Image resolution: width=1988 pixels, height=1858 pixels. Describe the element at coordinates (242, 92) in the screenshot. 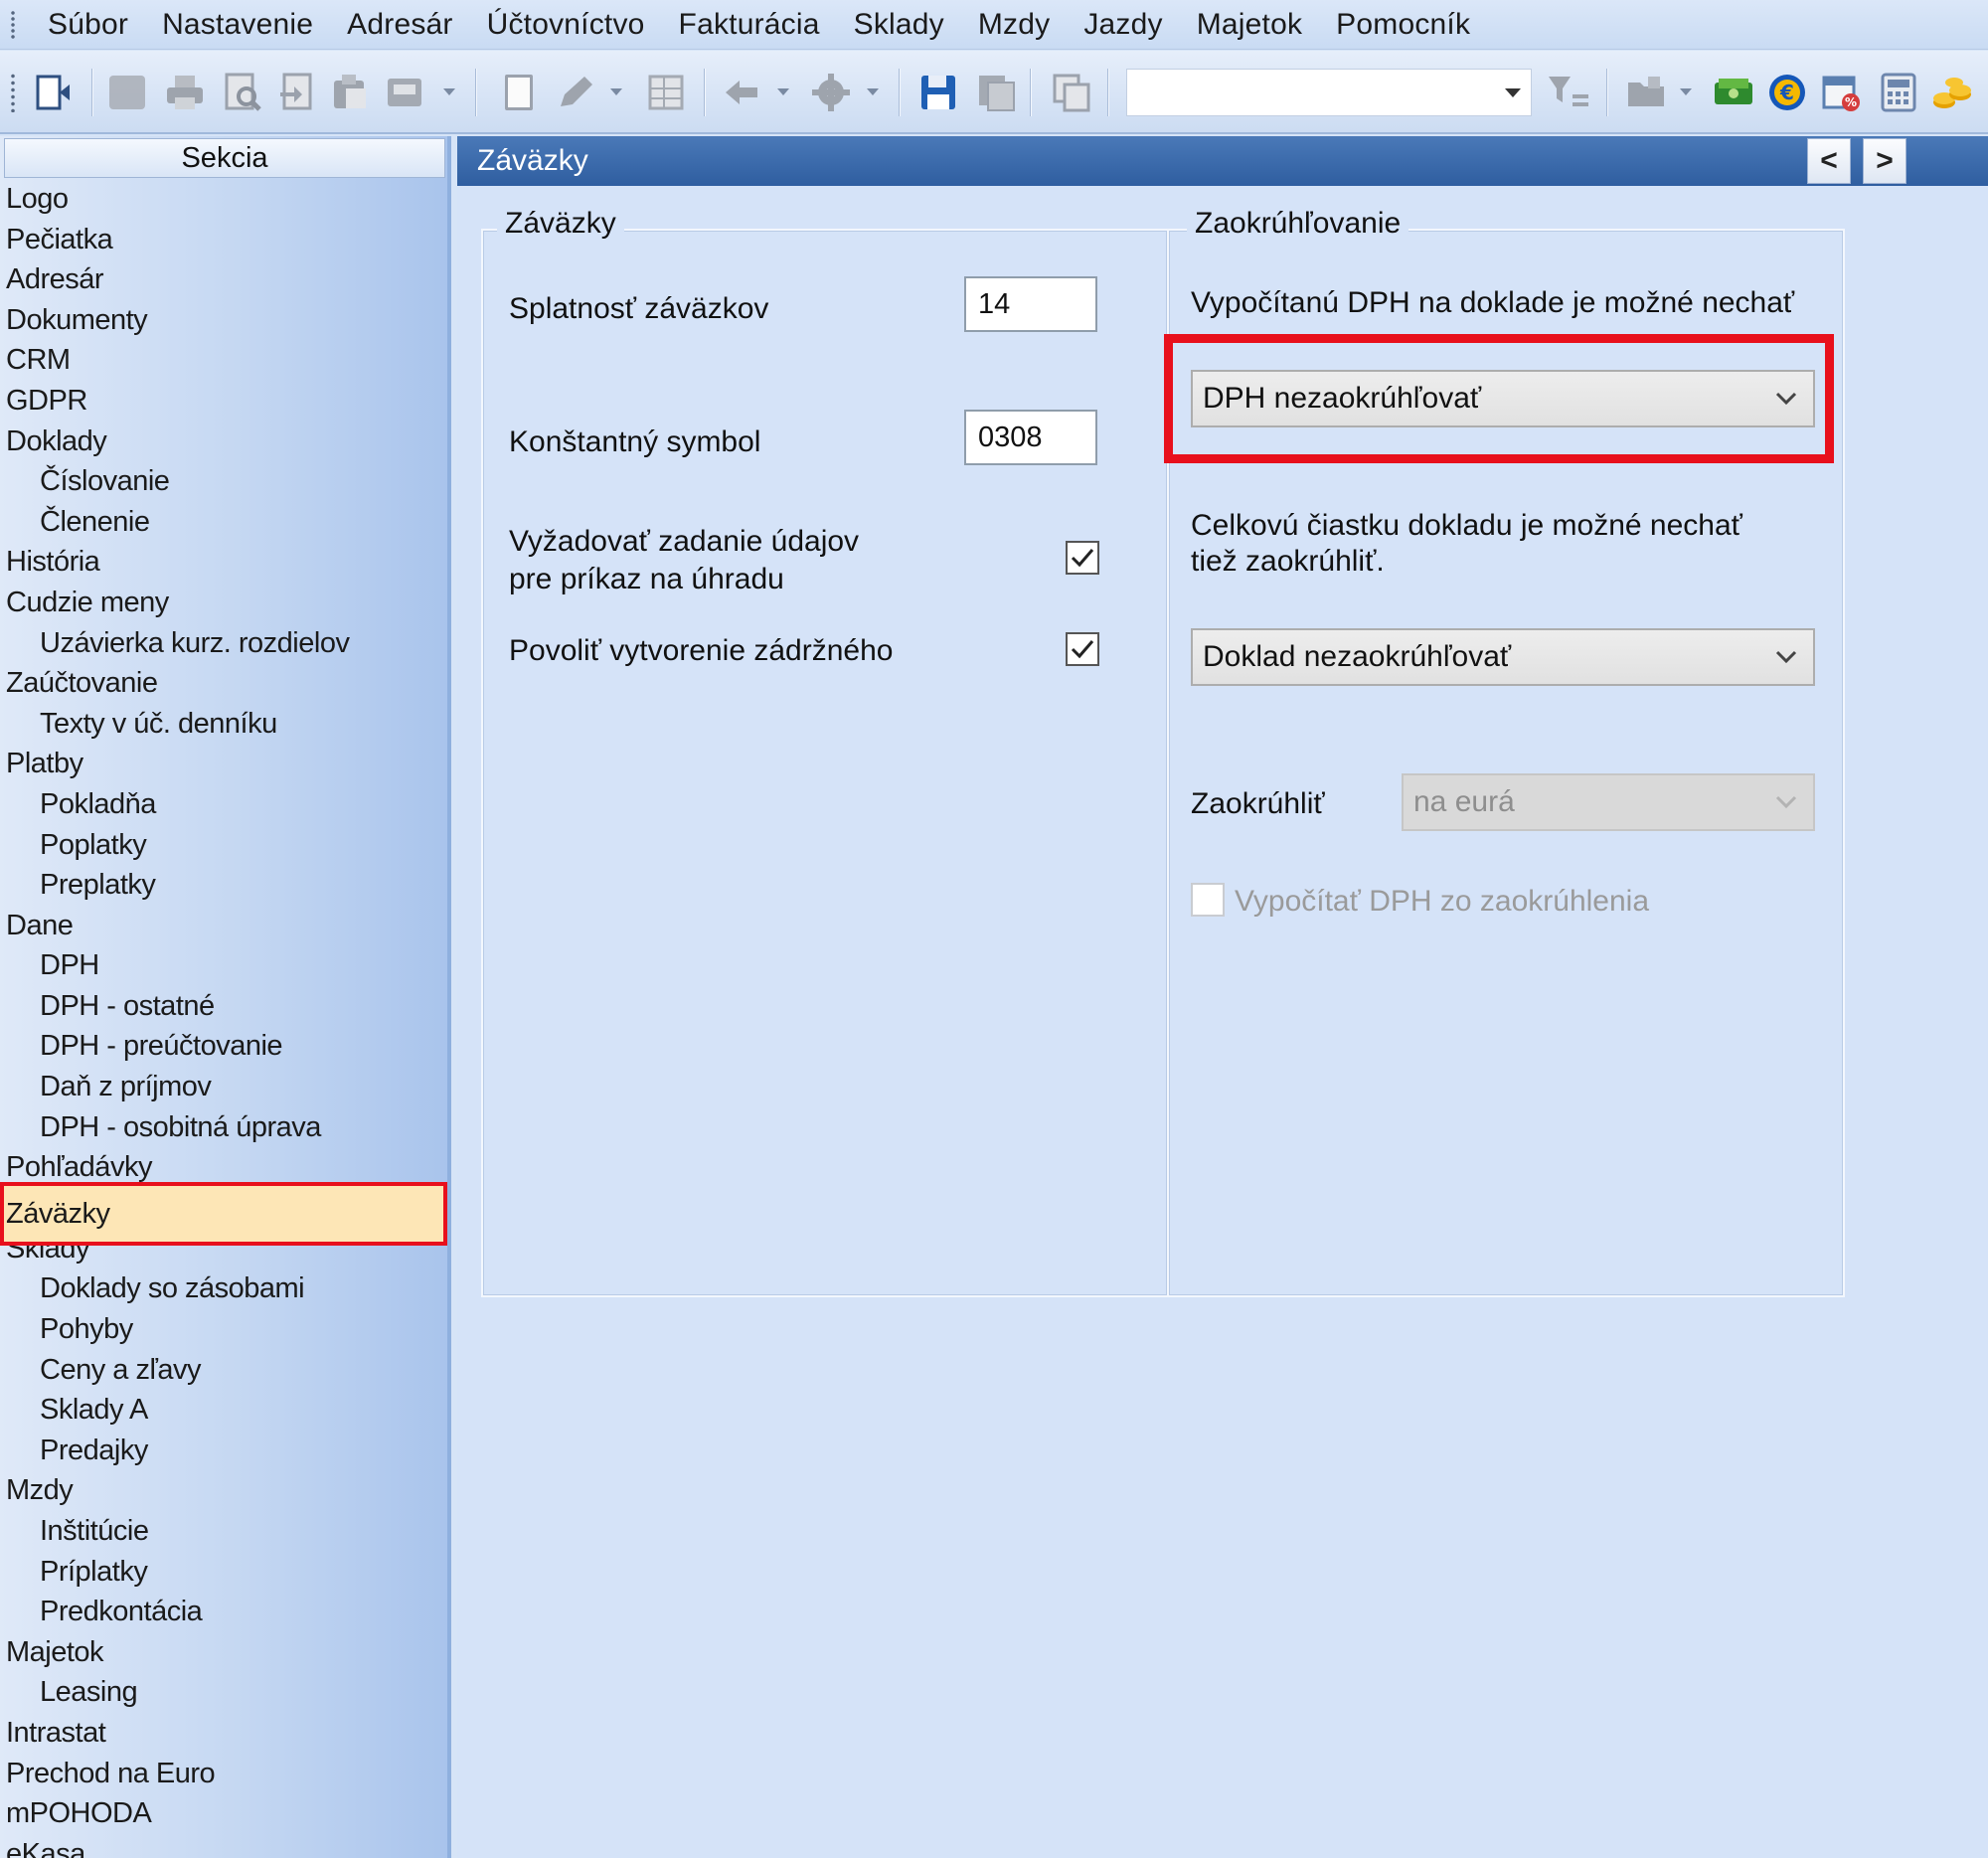

I see `preview-icon` at that location.